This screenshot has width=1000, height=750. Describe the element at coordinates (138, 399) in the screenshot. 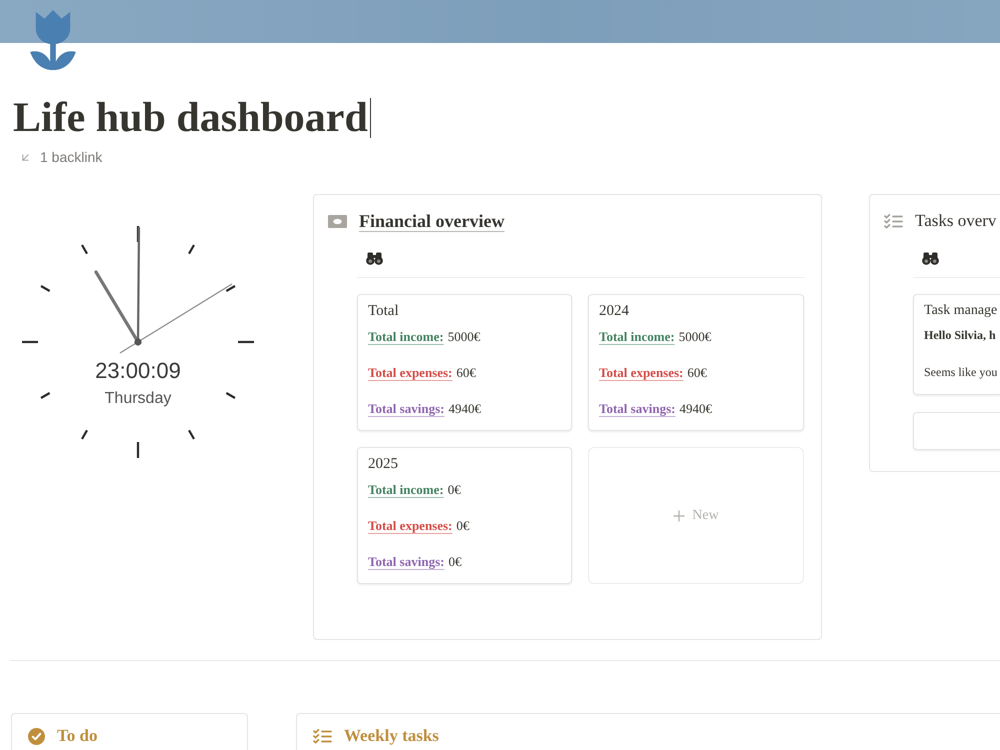

I see `clock-day: Thursday` at that location.